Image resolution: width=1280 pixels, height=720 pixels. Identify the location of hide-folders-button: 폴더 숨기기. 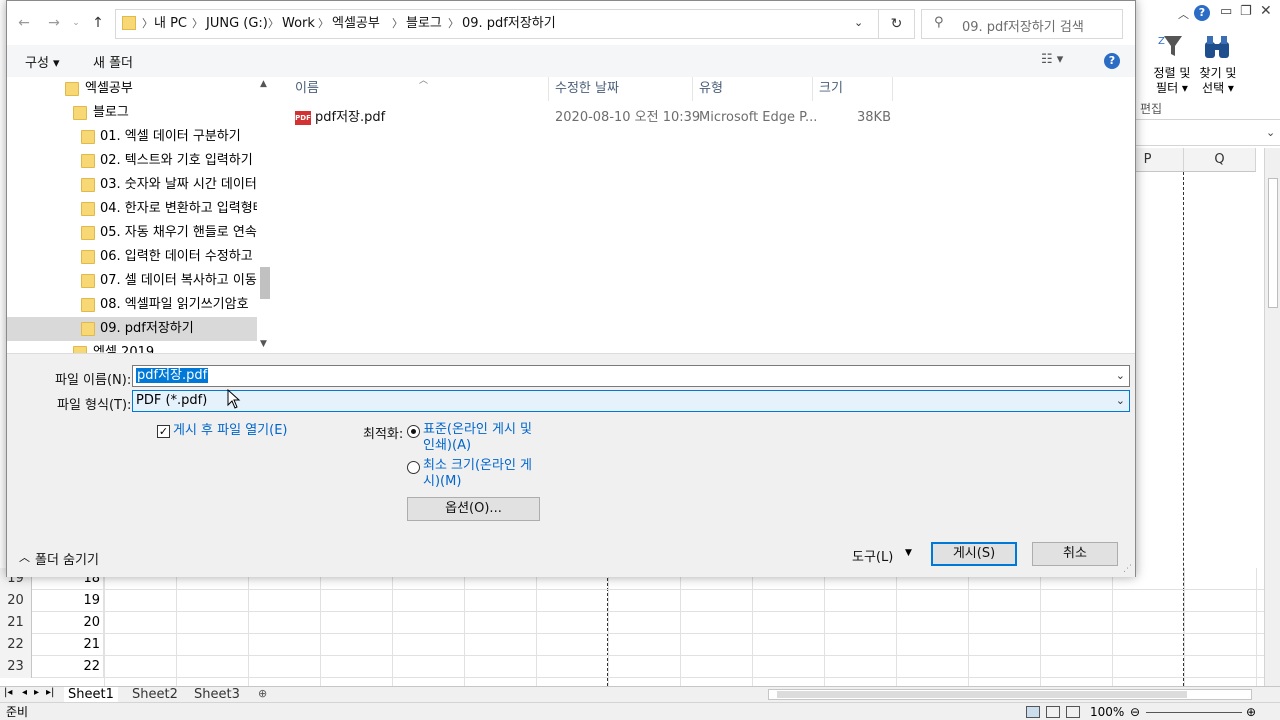
(67, 558).